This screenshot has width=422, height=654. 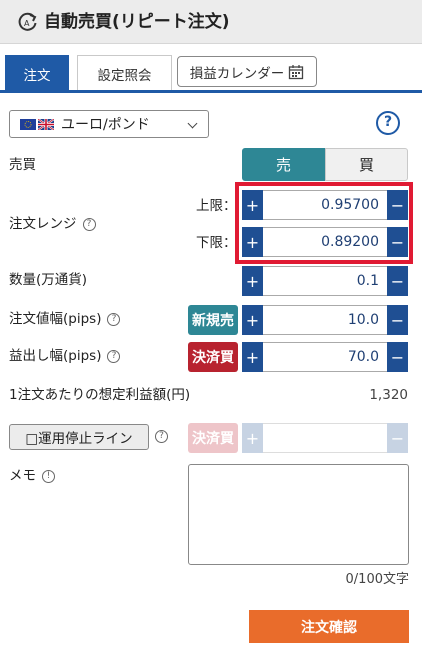 I want to click on close-buy-badge: 決済買, so click(x=213, y=357).